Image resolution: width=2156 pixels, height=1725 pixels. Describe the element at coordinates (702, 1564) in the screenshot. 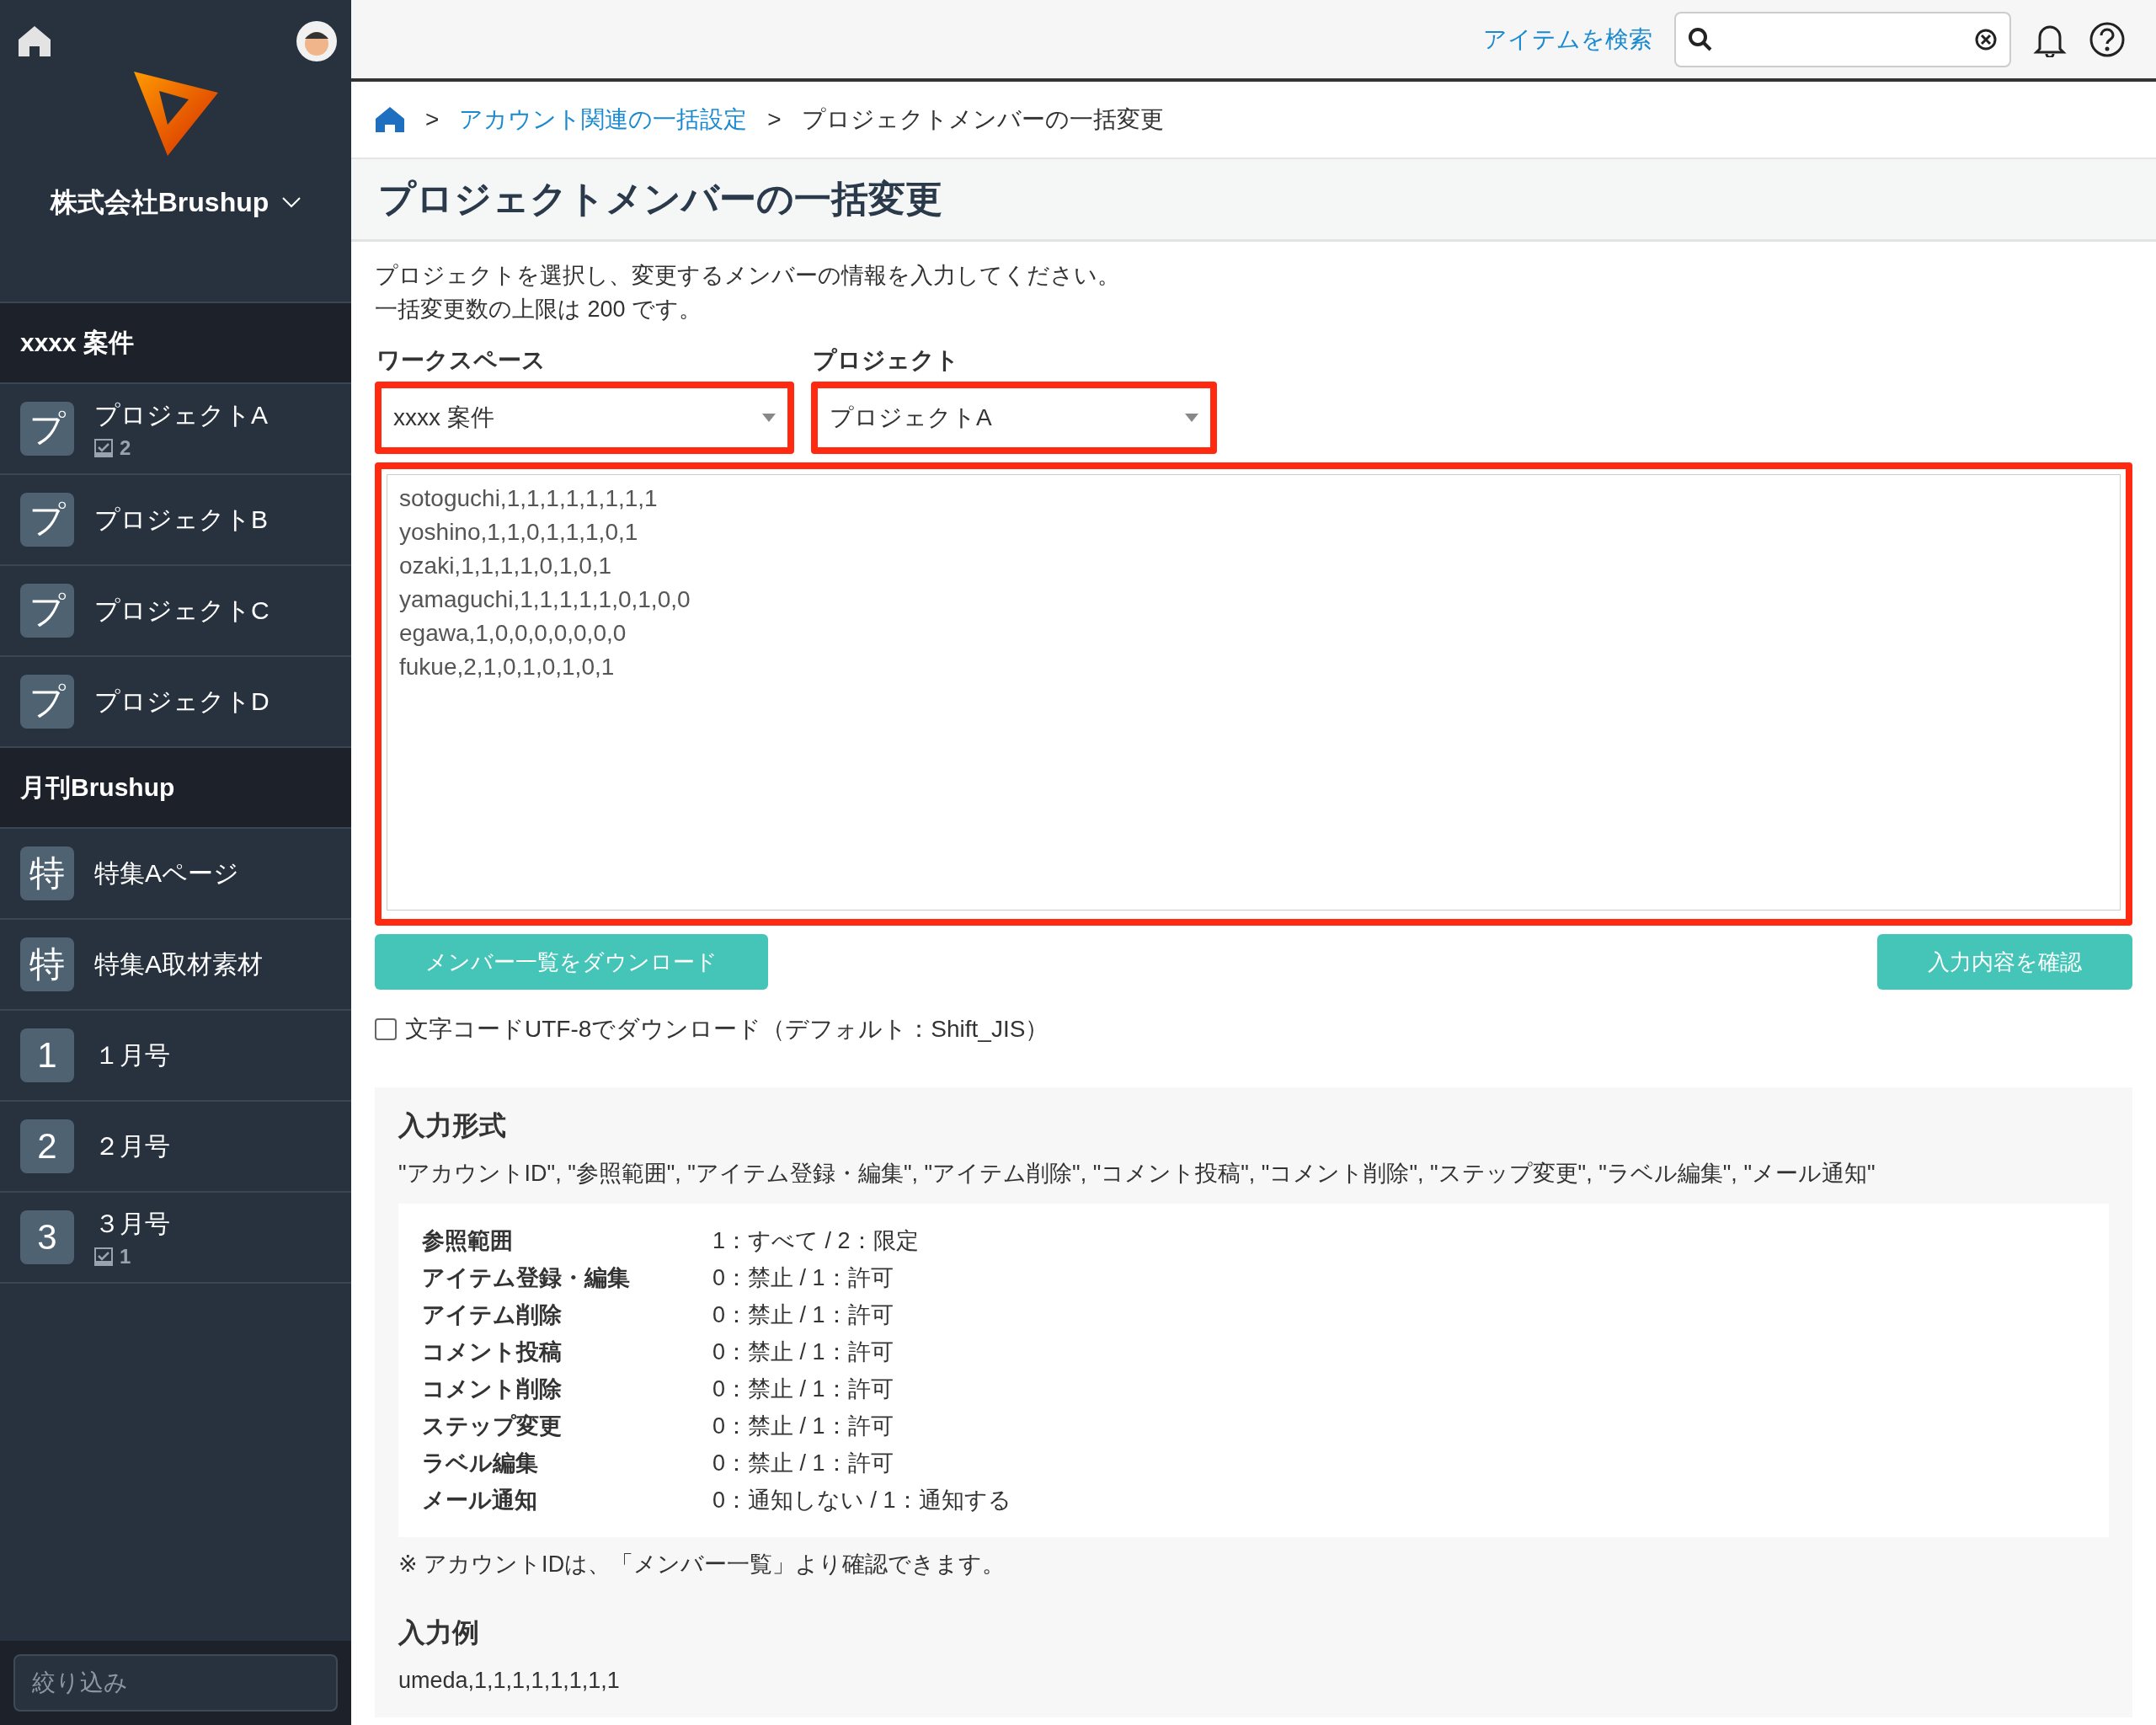

I see `note-text: ※ アカウントIDは、「メンバー一覧」より確認できます。` at that location.